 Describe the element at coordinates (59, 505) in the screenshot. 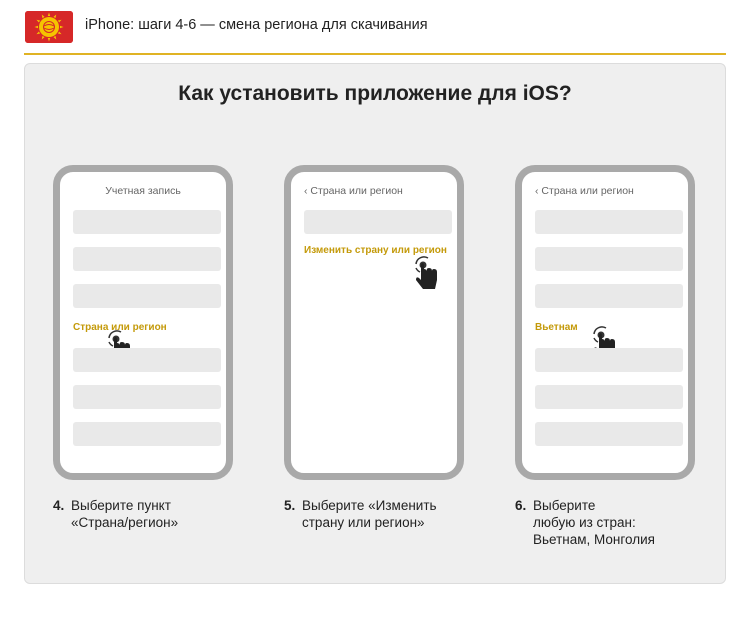

I see `step-number: 4.` at that location.